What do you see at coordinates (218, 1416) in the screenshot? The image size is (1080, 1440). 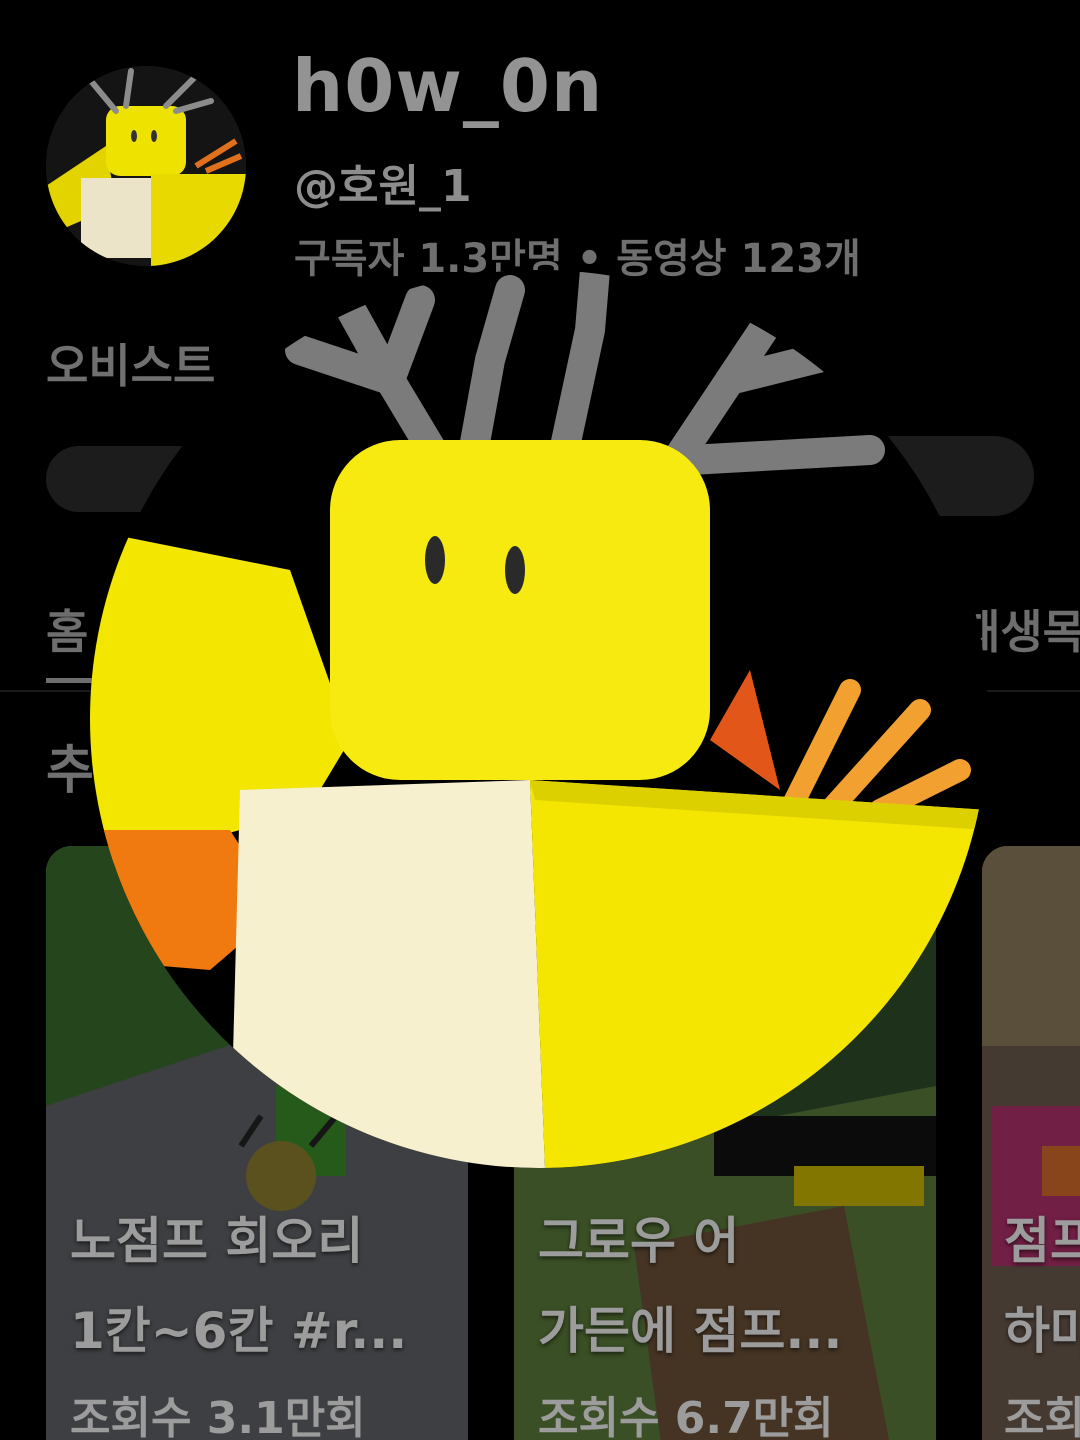 I see `short-views: 조회수 3.1만회` at bounding box center [218, 1416].